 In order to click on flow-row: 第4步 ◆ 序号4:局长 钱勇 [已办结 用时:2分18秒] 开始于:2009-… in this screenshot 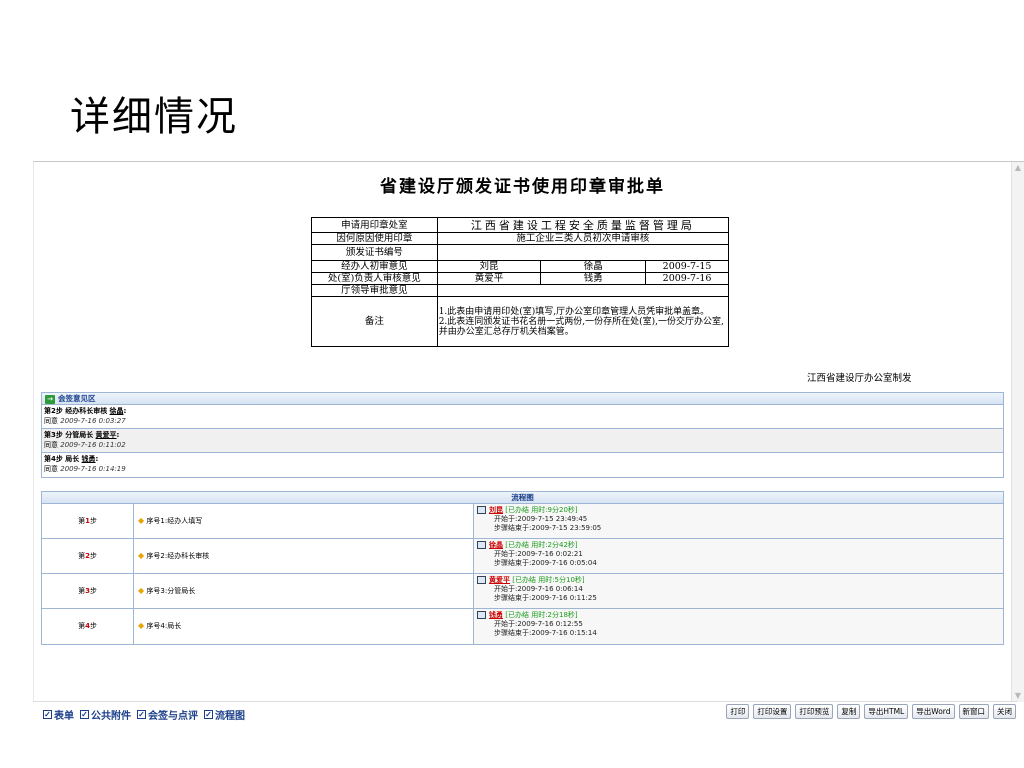, I will do `click(522, 626)`.